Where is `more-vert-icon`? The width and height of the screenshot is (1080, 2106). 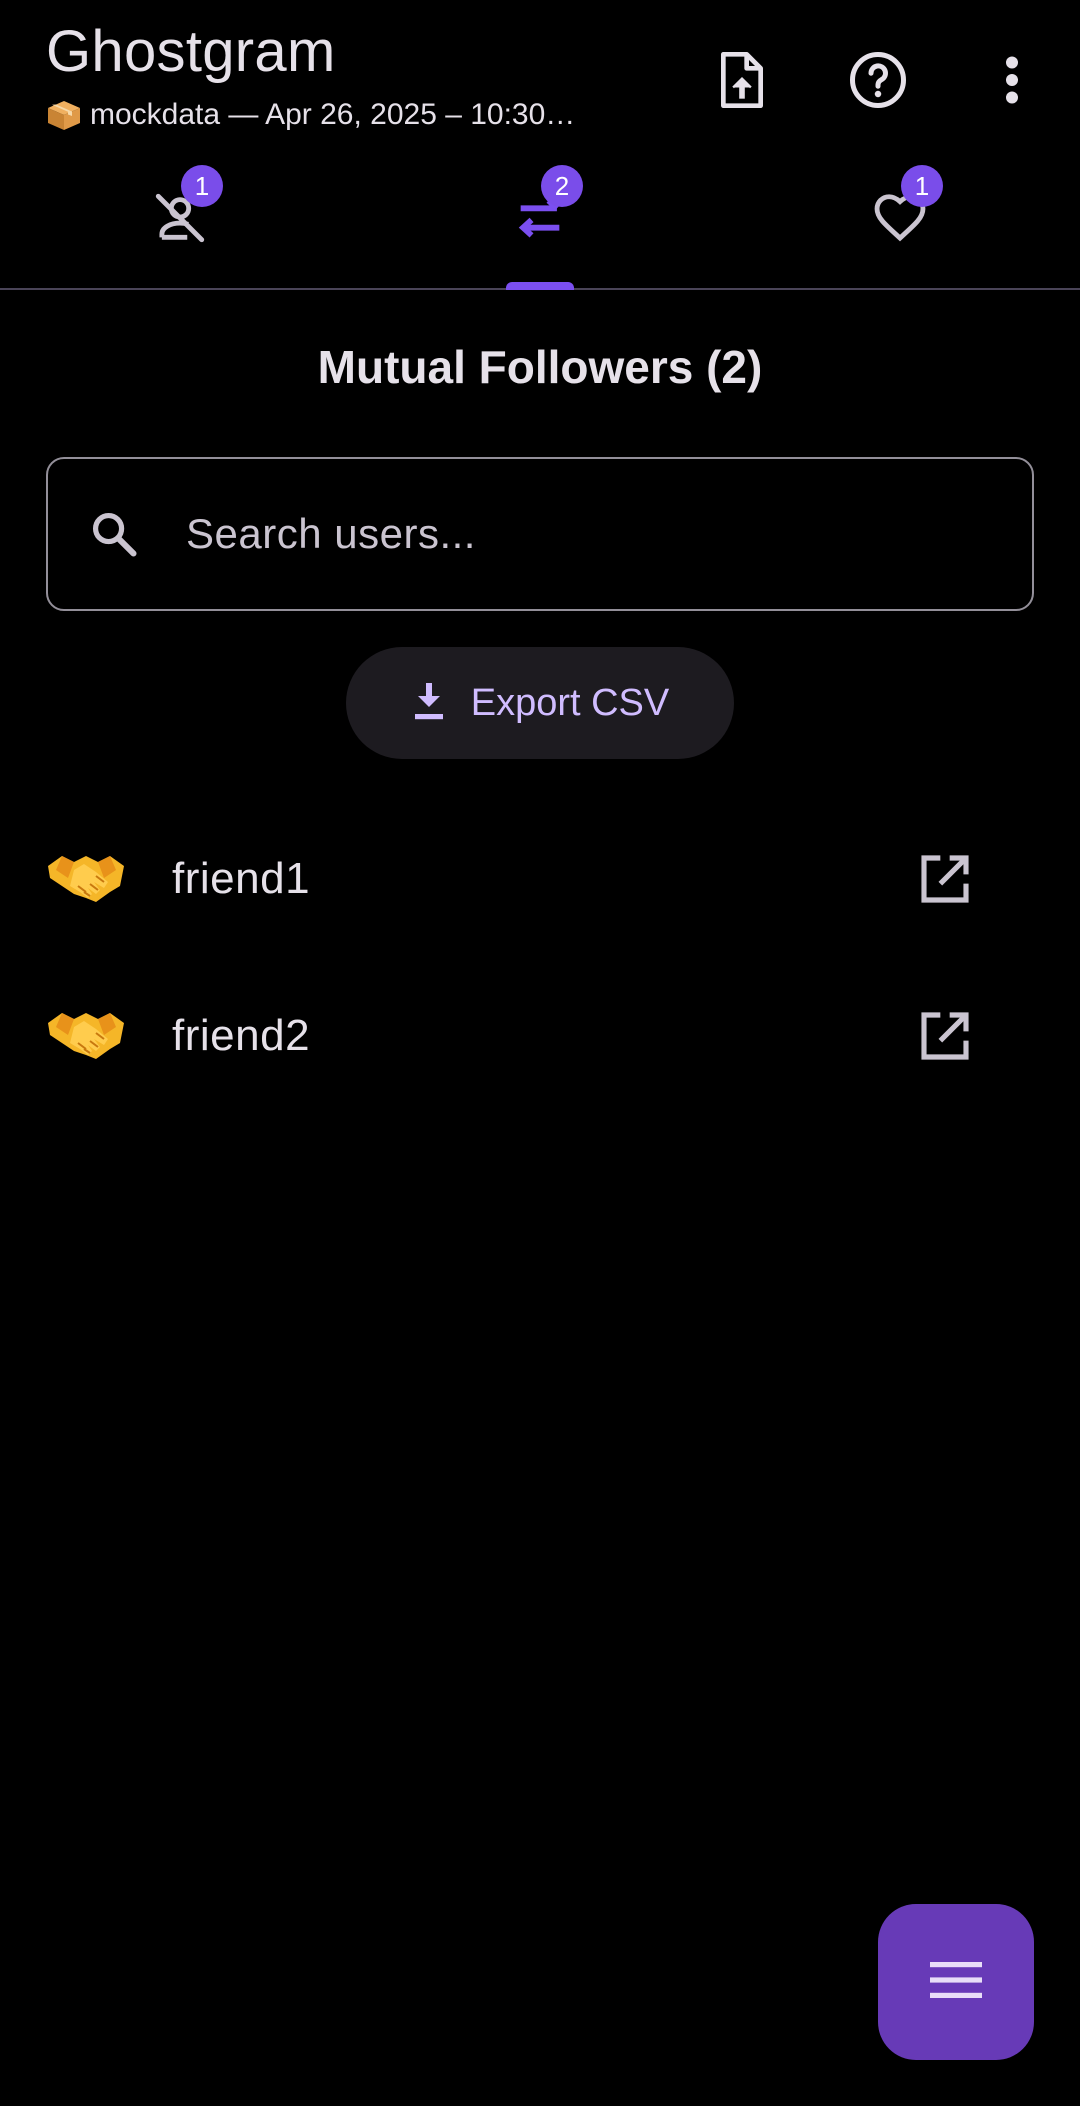
more-vert-icon is located at coordinates (1012, 80).